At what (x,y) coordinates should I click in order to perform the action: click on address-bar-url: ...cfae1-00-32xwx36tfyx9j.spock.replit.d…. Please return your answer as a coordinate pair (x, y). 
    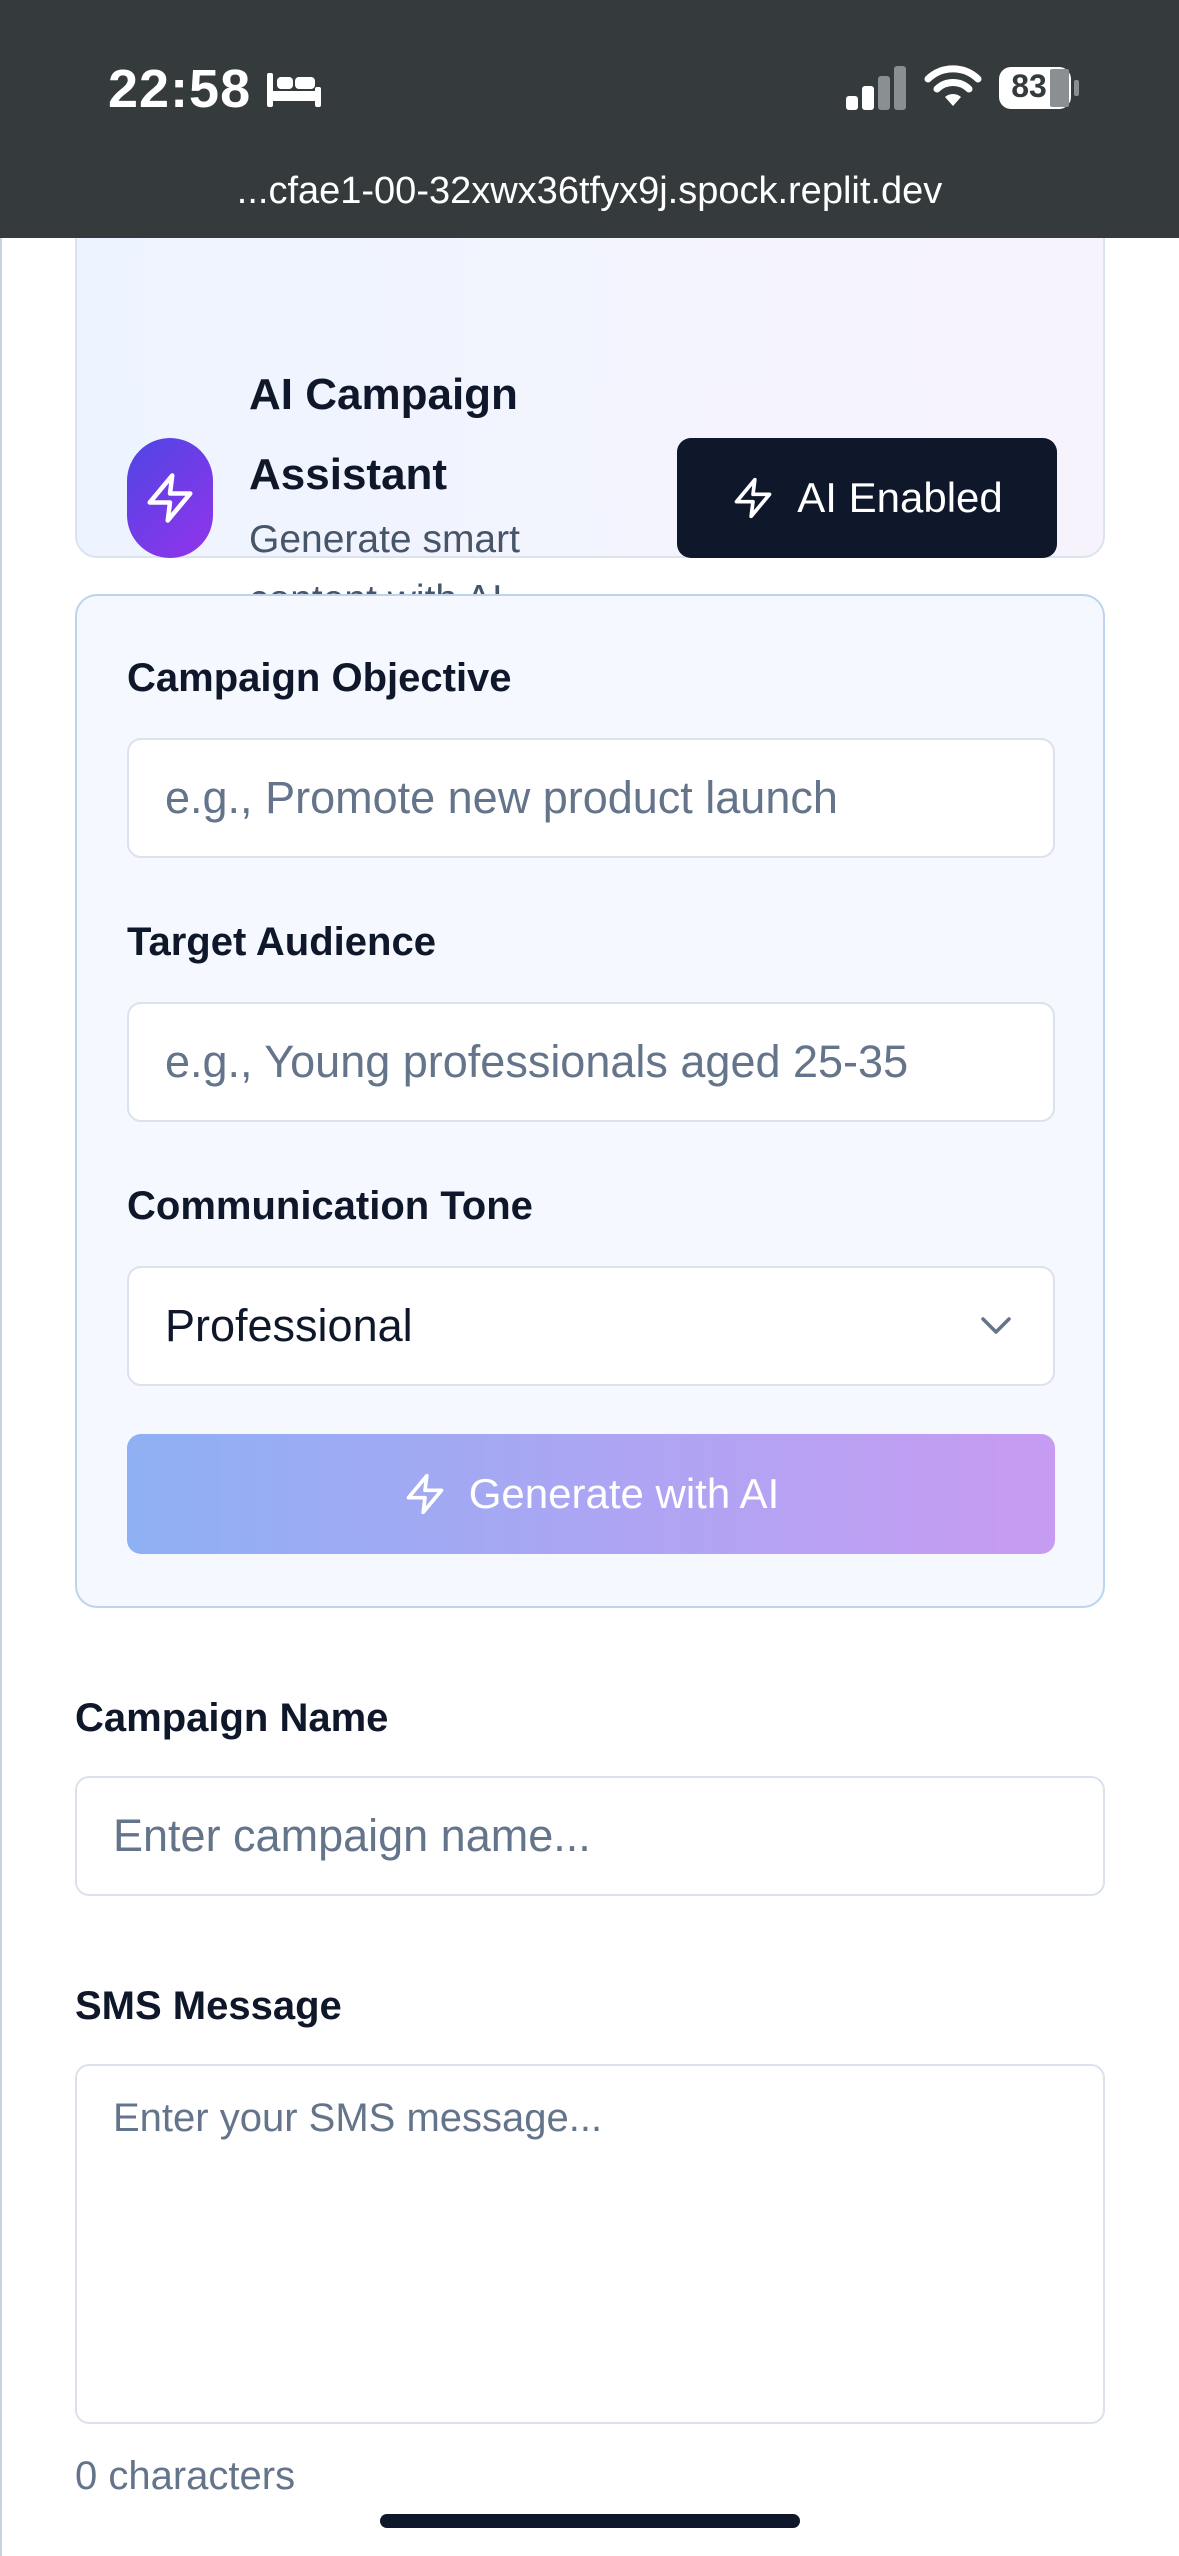
    Looking at the image, I should click on (589, 191).